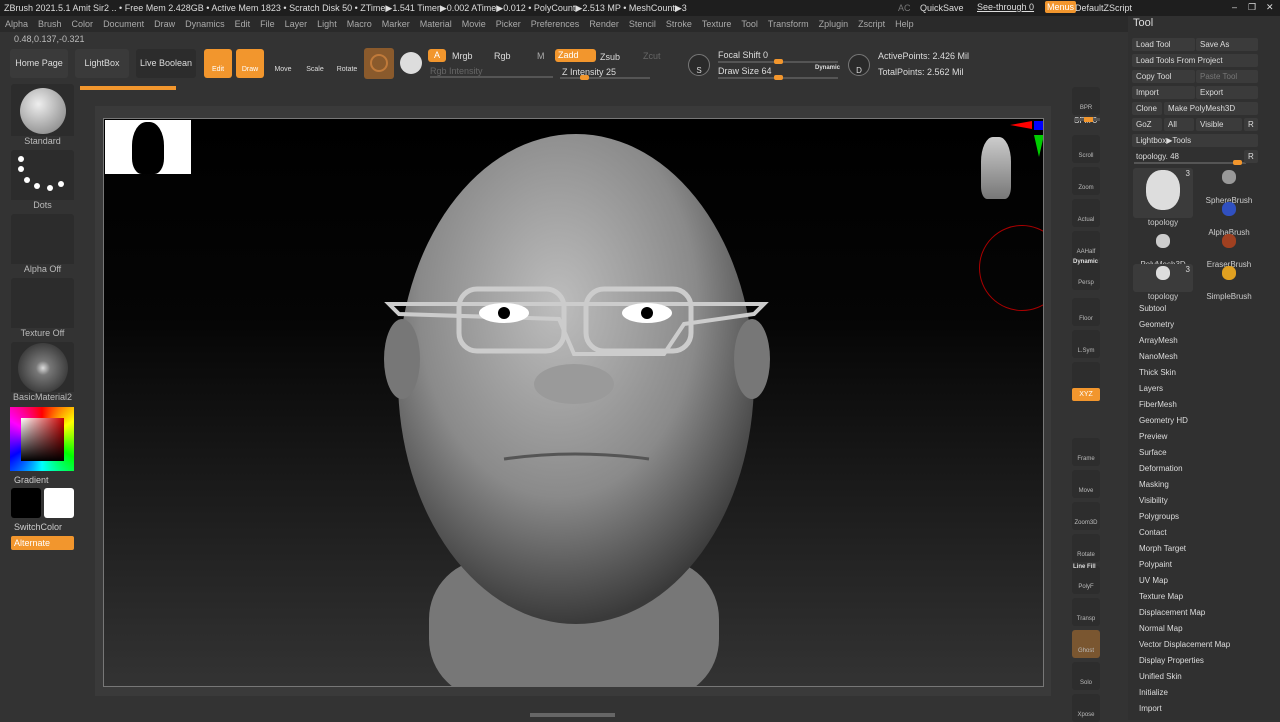  Describe the element at coordinates (1160, 676) in the screenshot. I see `subpalette-unified-skin: Unified Skin` at that location.